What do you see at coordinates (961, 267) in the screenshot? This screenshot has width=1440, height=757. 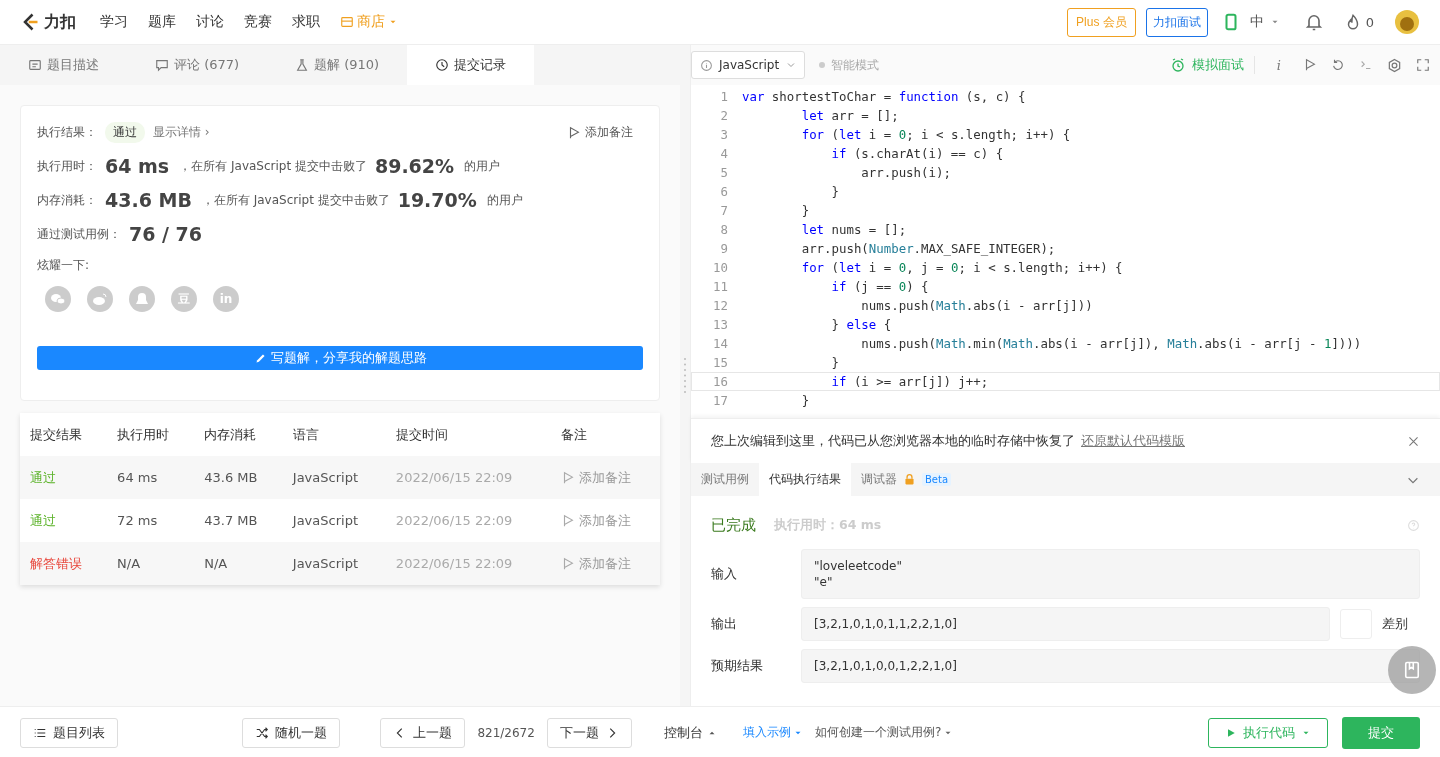 I see `code-line: for (let i = 0, j = 0; i < s.length; i++) {` at bounding box center [961, 267].